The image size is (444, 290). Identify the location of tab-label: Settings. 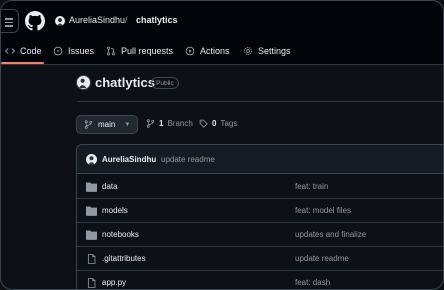
(274, 51).